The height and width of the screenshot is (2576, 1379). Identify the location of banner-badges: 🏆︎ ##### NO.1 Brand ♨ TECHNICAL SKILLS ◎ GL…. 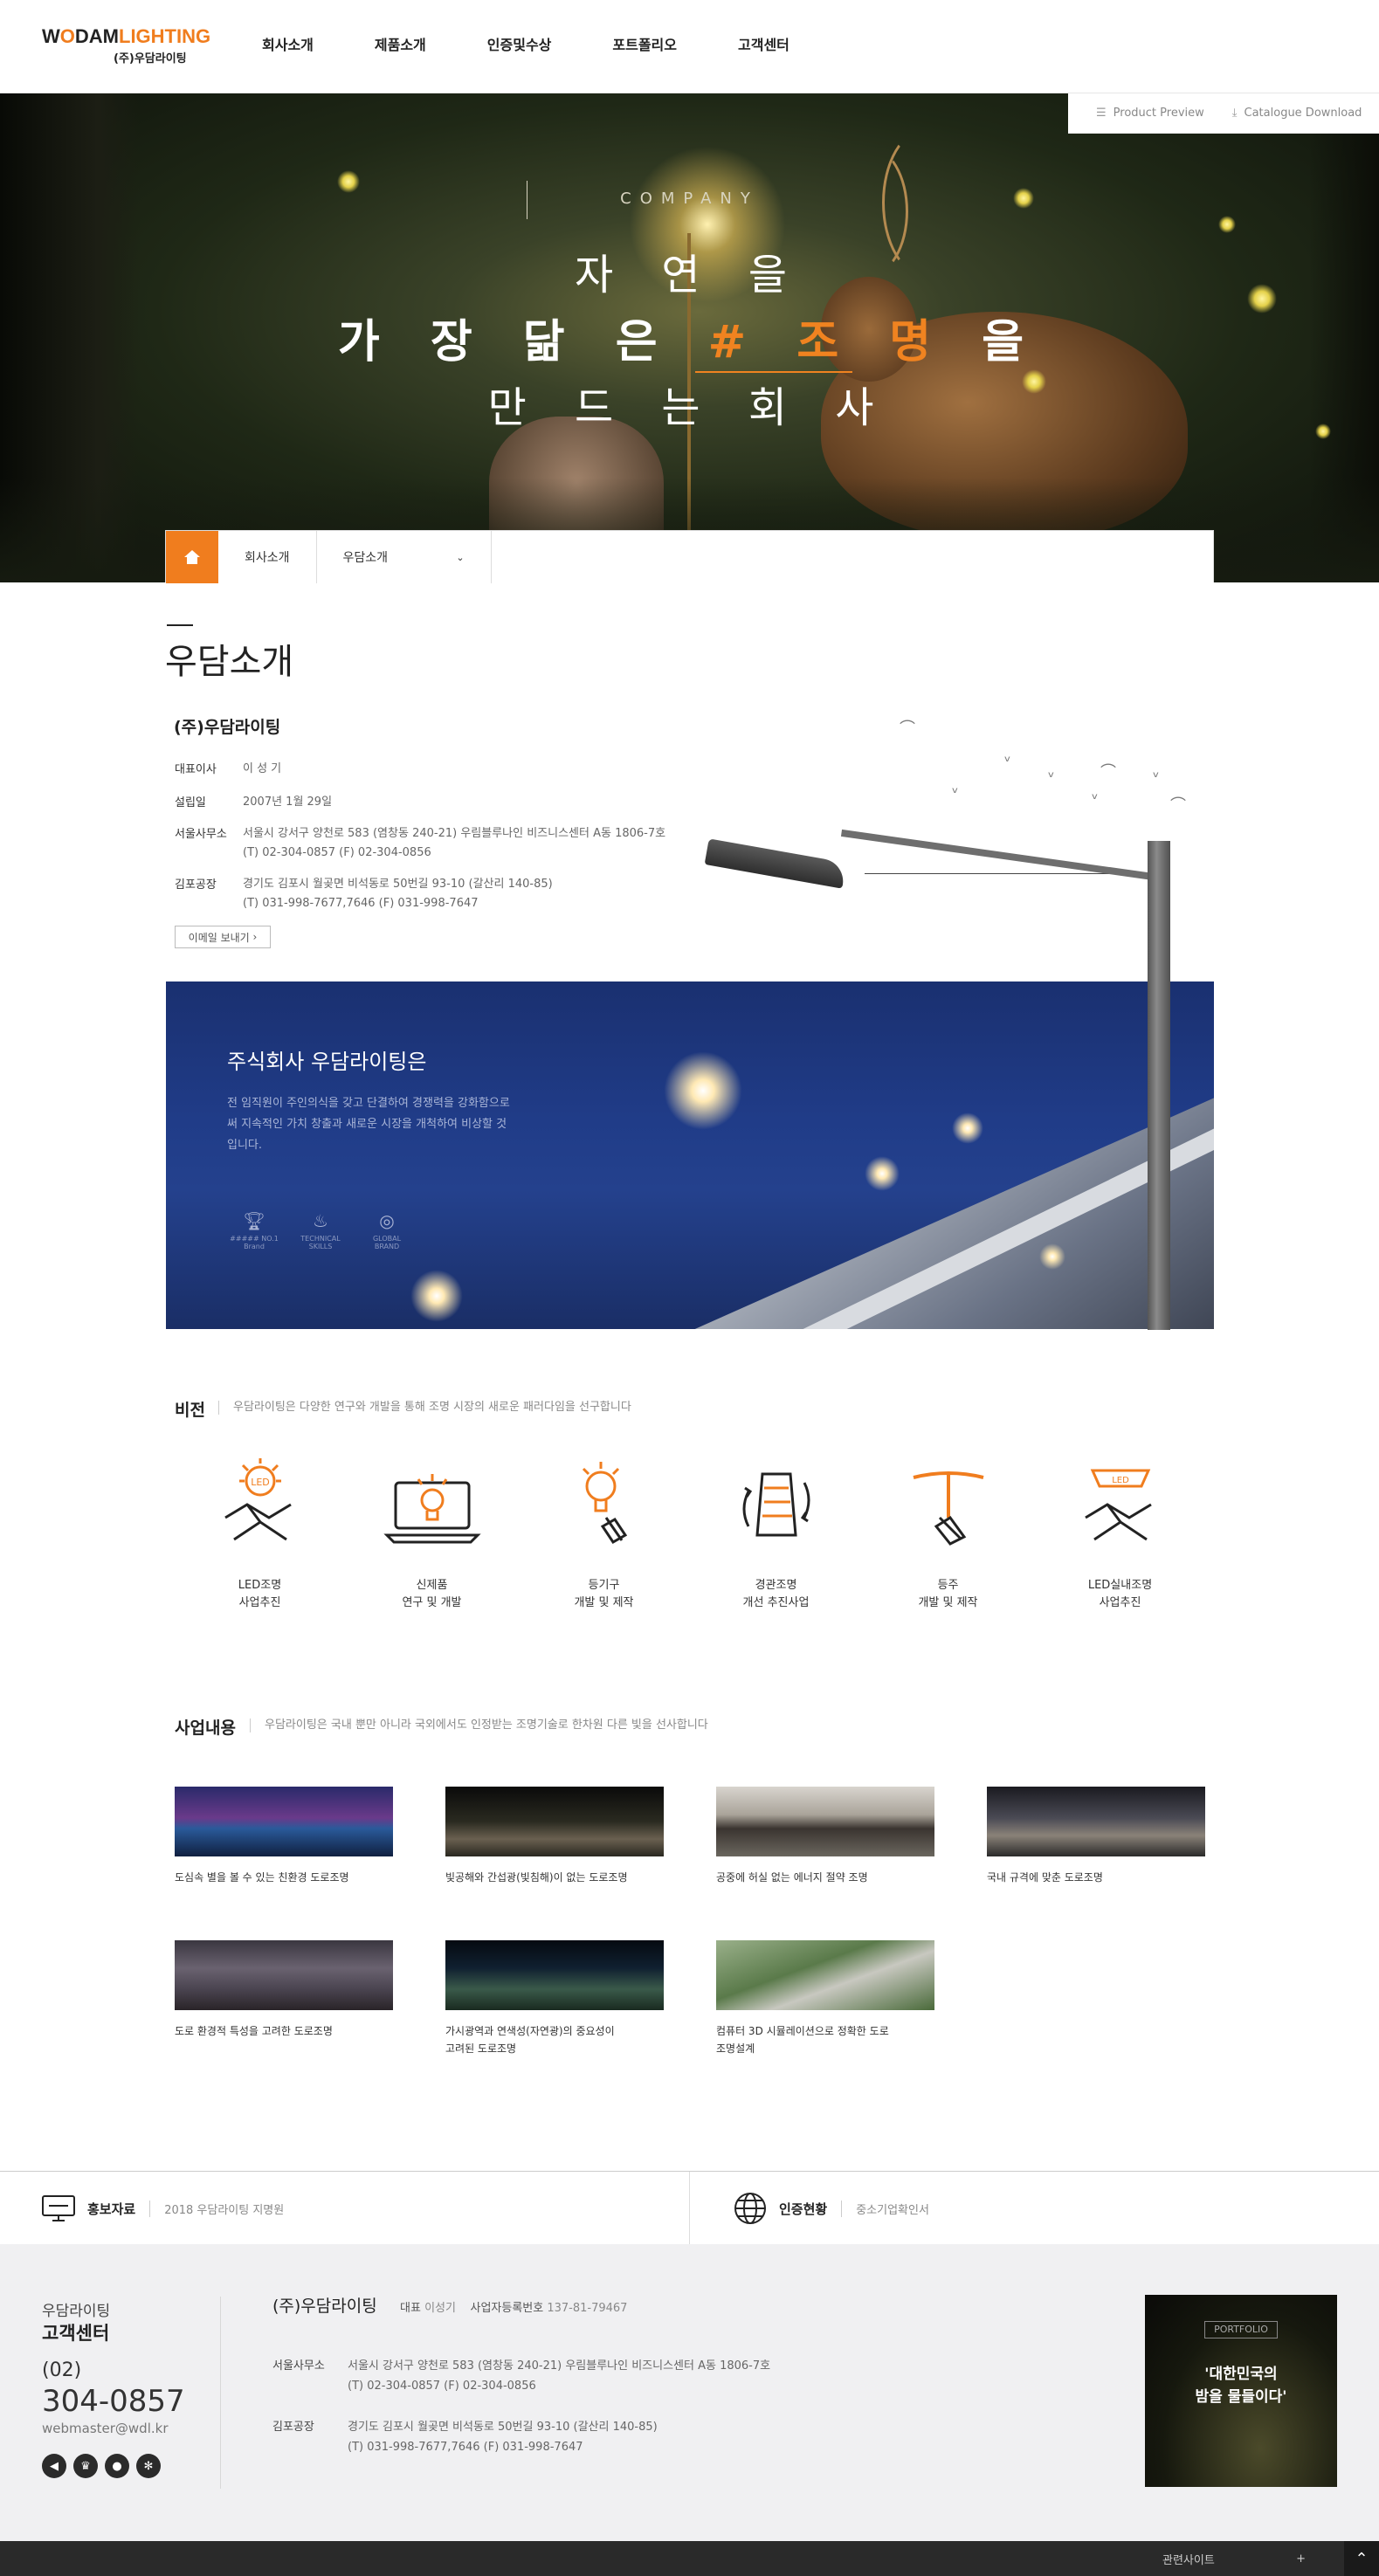
(326, 1230).